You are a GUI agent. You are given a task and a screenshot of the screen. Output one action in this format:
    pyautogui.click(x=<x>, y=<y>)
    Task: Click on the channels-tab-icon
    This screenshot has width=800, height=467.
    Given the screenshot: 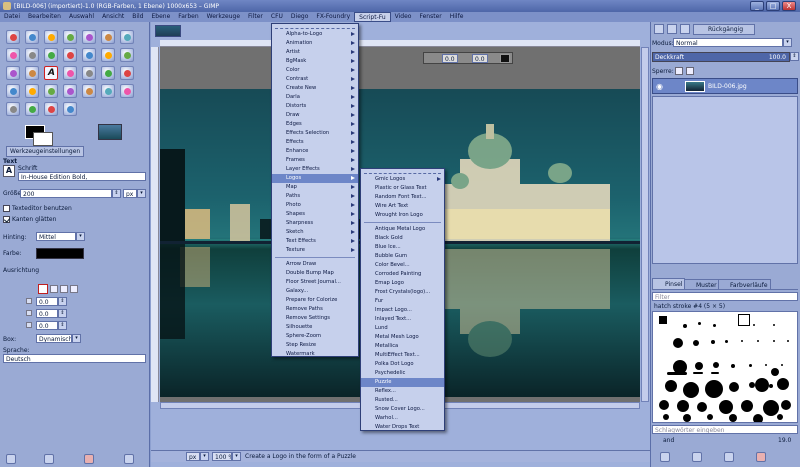 What is the action you would take?
    pyautogui.click(x=672, y=29)
    